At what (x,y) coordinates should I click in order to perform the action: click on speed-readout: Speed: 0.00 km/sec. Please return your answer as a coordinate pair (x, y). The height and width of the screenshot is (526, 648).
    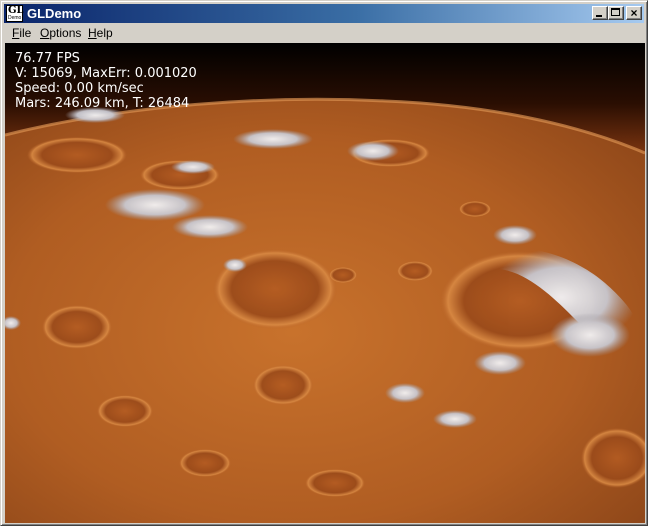
    Looking at the image, I should click on (79, 88).